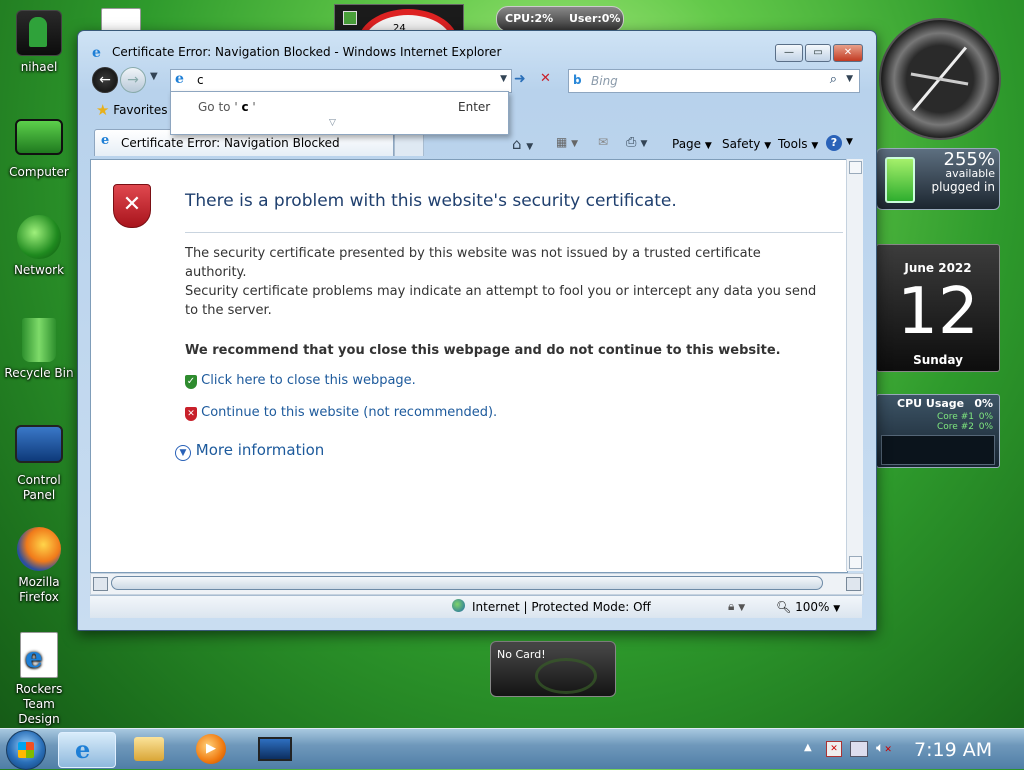 This screenshot has width=1024, height=770. I want to click on taskbar-remote-desktop-button, so click(272, 749).